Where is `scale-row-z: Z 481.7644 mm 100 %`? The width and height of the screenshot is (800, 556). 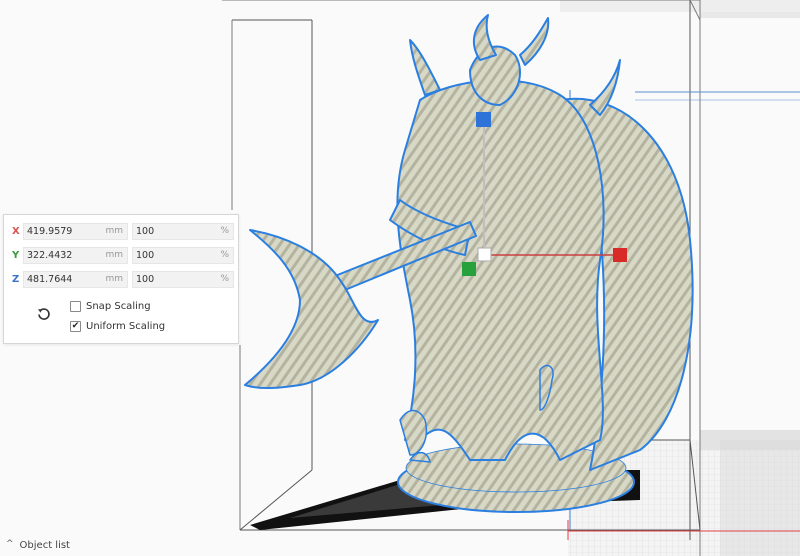
scale-row-z: Z 481.7644 mm 100 % is located at coordinates (122, 280).